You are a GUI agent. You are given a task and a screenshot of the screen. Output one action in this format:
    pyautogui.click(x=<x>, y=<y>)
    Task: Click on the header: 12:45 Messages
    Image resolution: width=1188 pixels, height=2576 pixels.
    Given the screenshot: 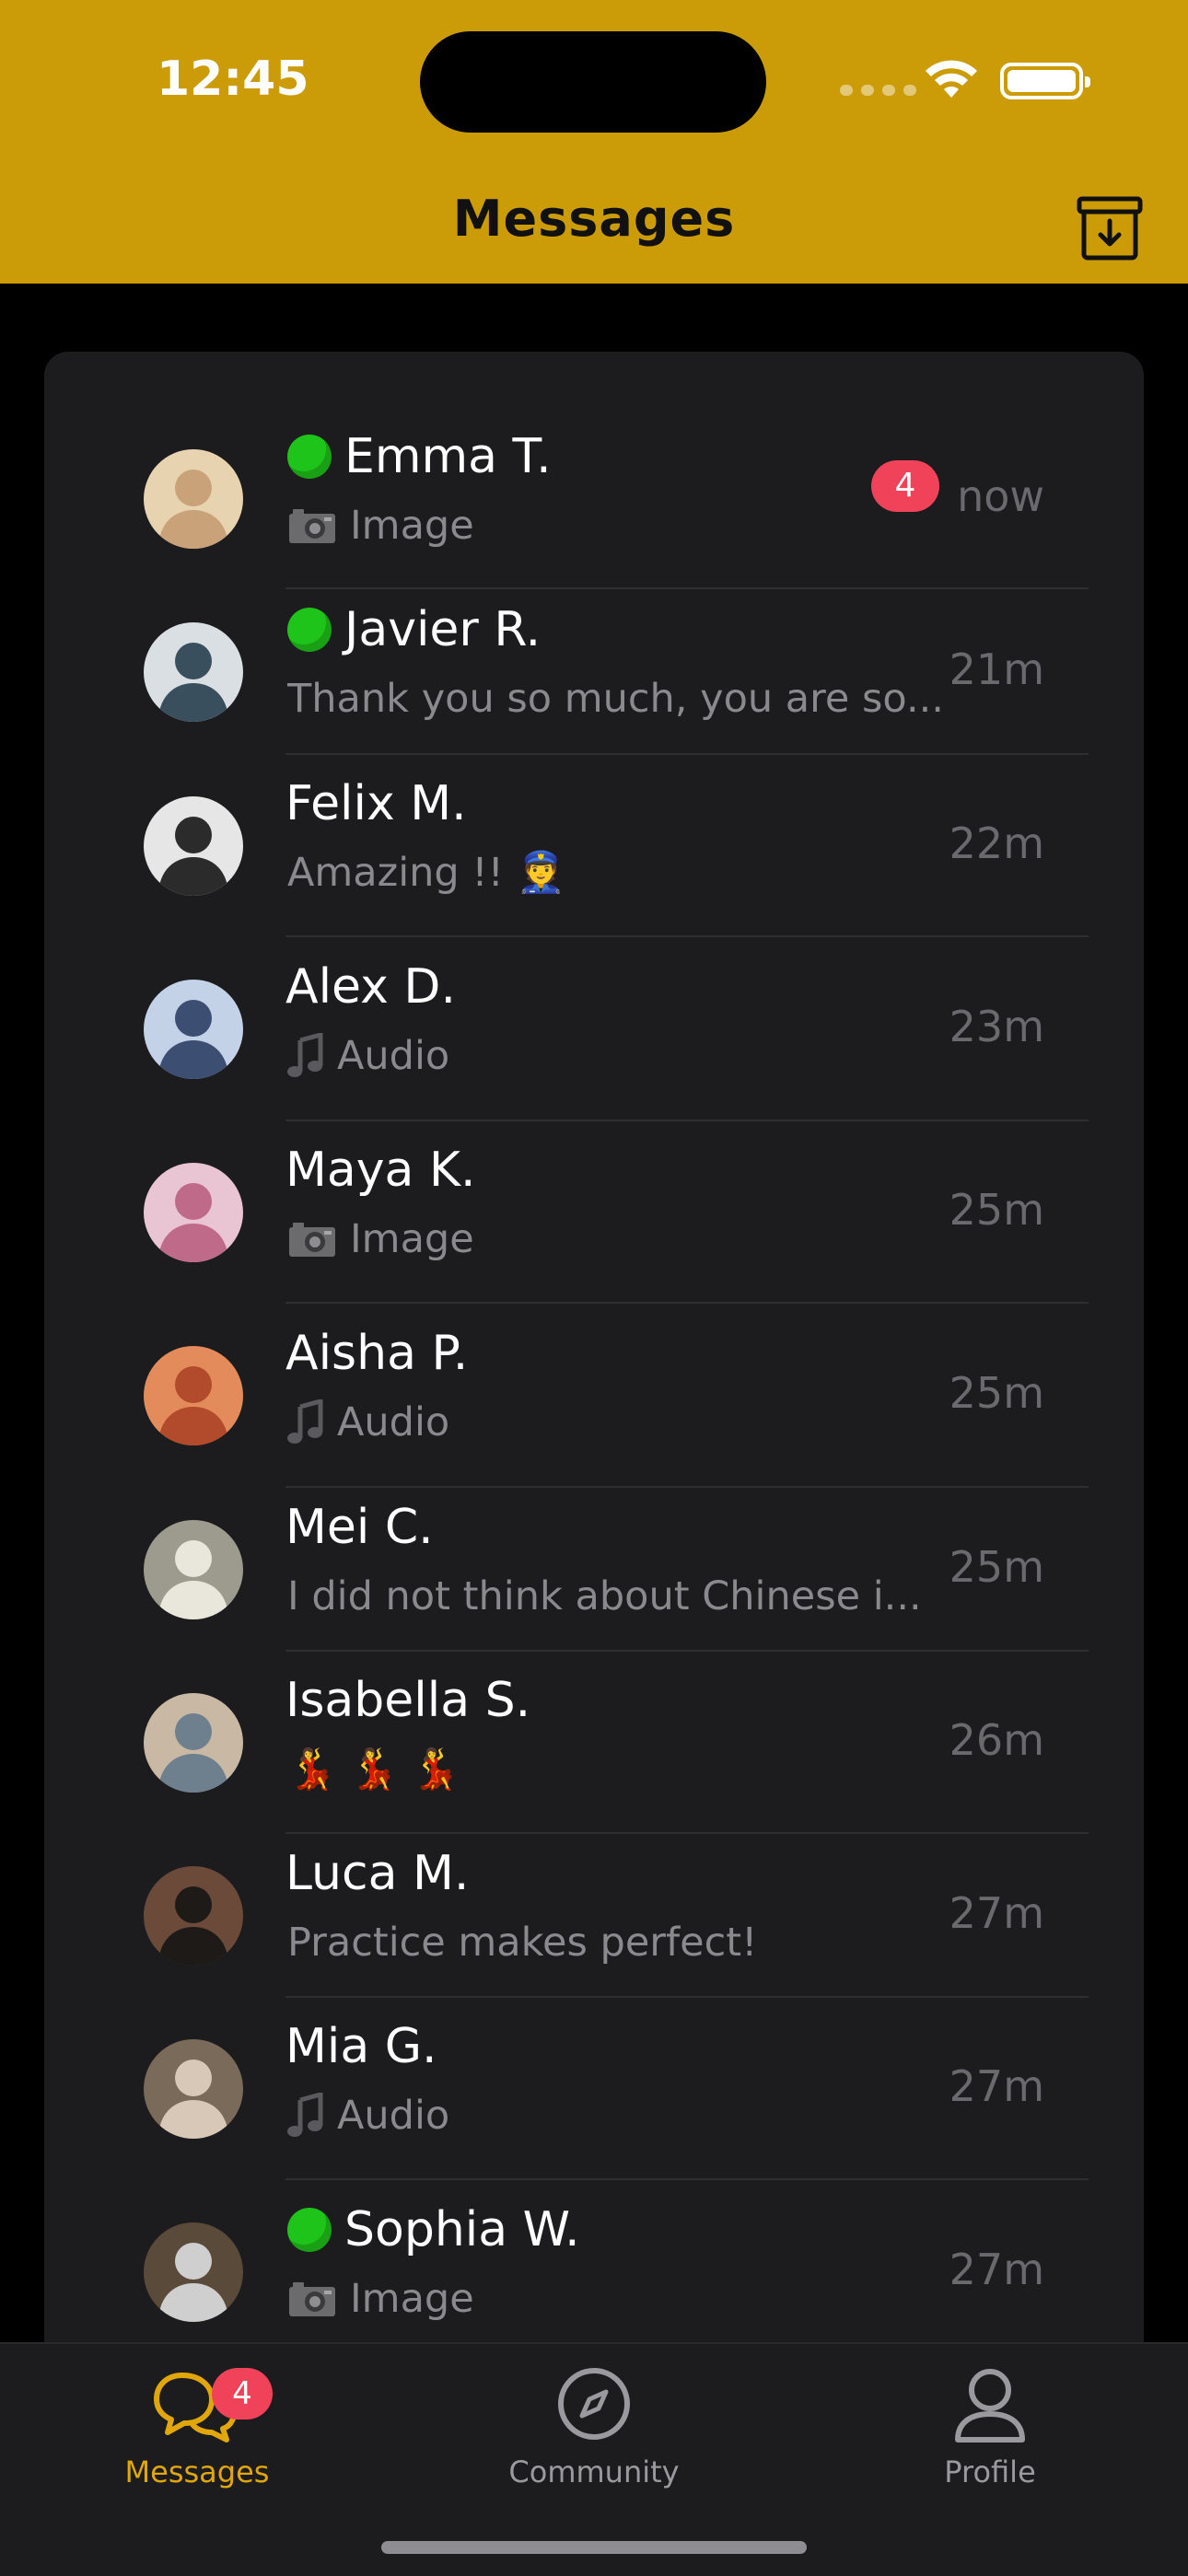 What is the action you would take?
    pyautogui.click(x=594, y=142)
    